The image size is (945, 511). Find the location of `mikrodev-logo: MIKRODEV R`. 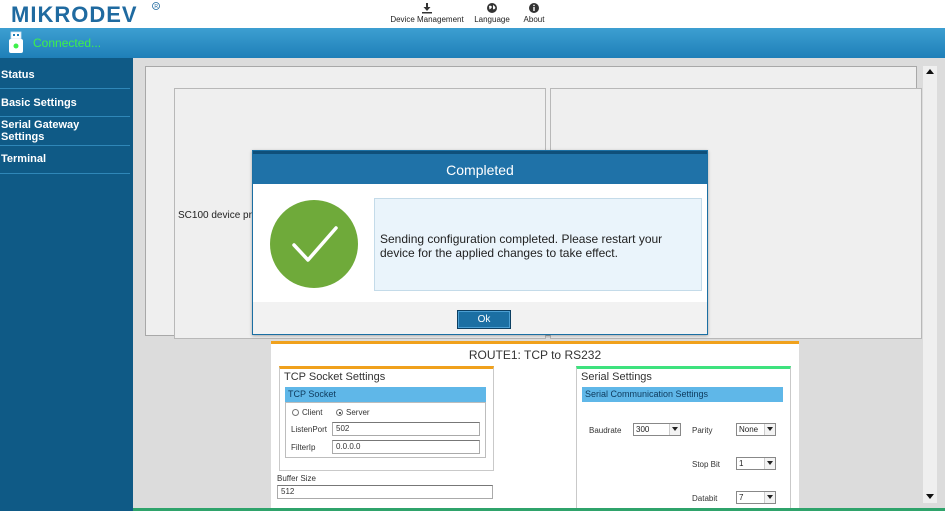

mikrodev-logo: MIKRODEV R is located at coordinates (85, 14).